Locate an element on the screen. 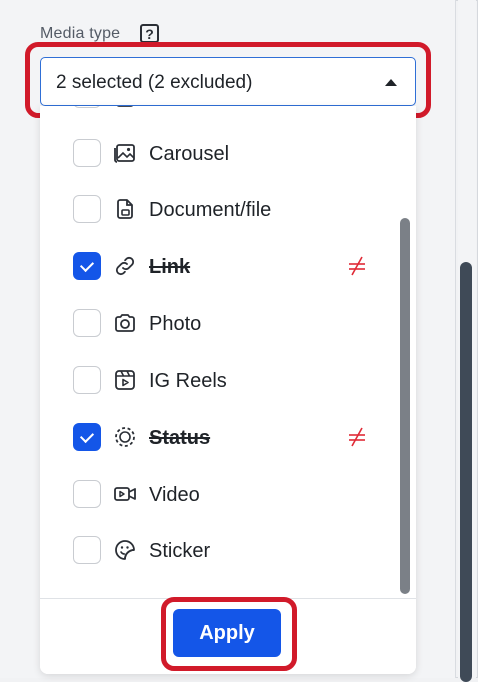 This screenshot has width=478, height=682. checkbox-status is located at coordinates (87, 437).